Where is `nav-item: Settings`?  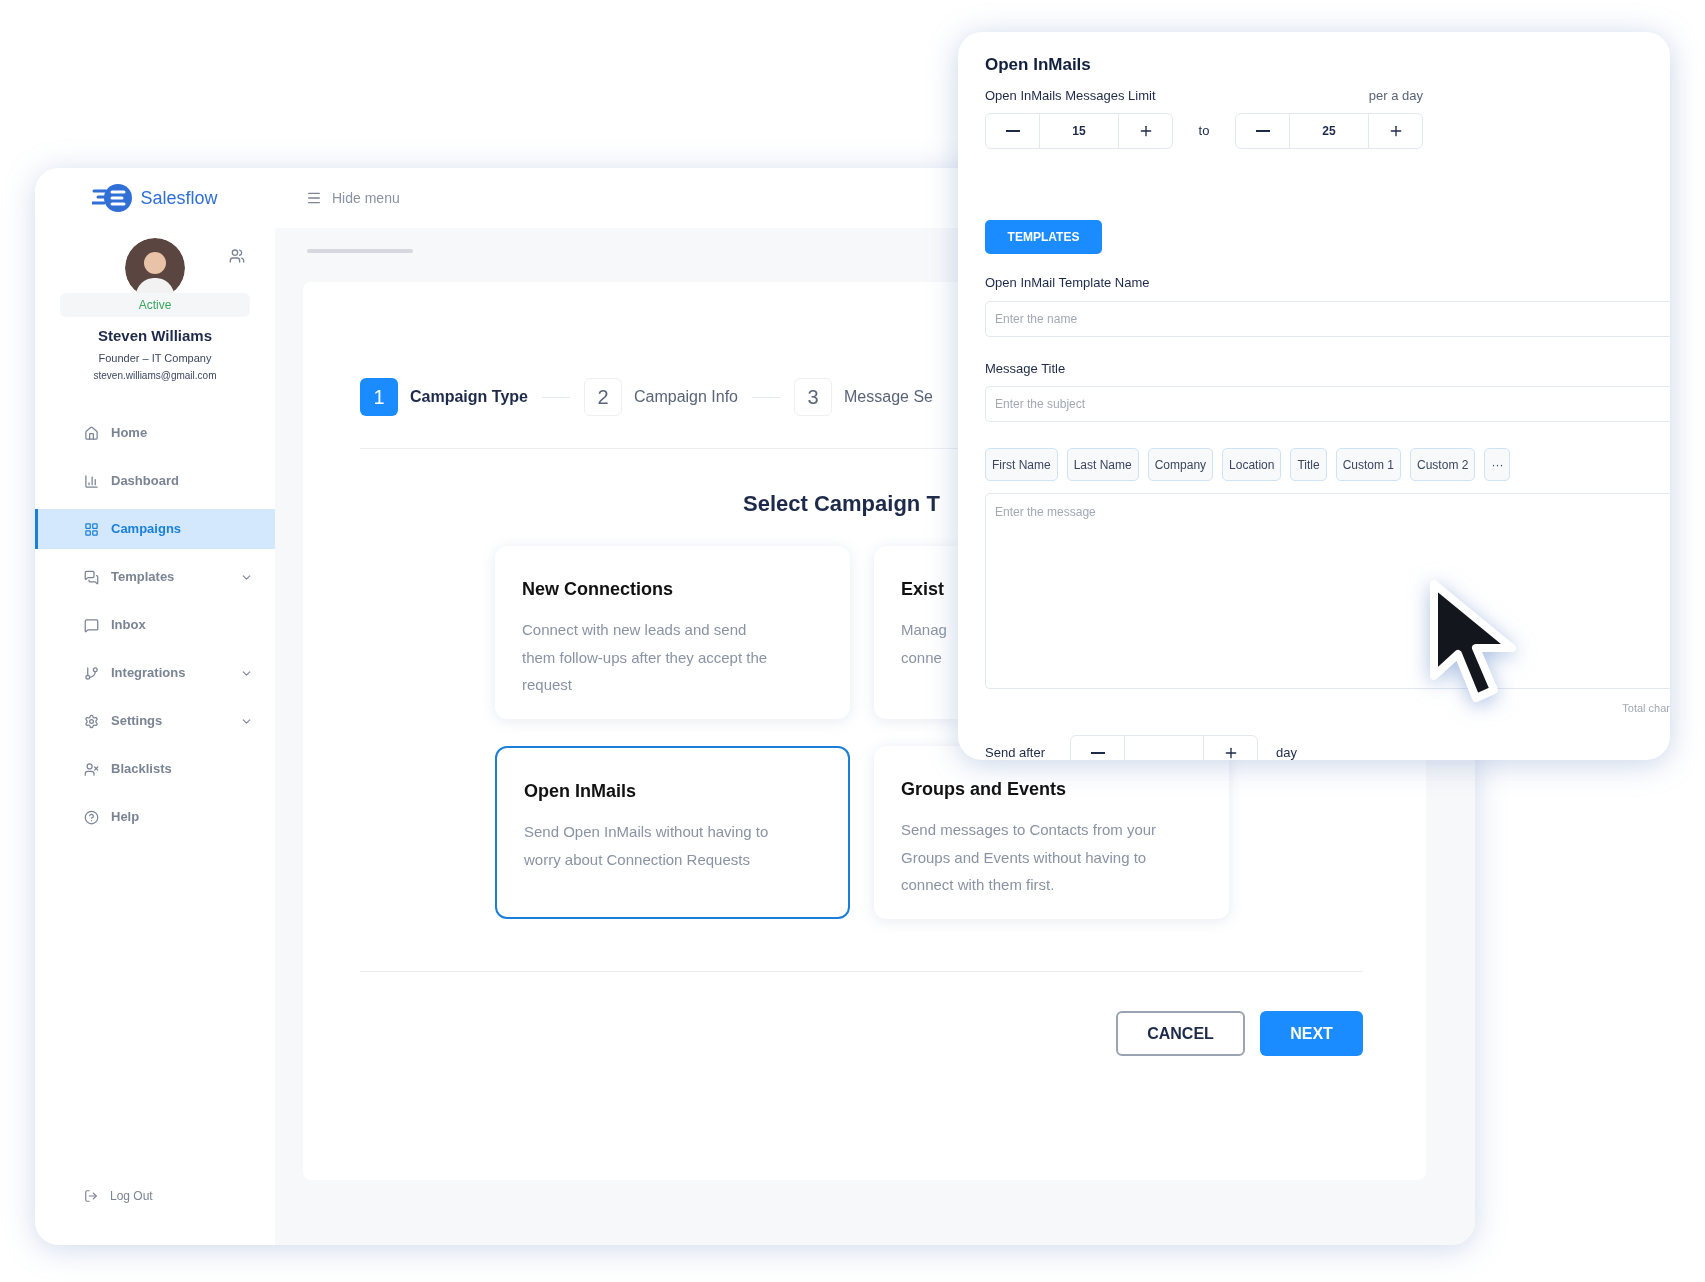
nav-item: Settings is located at coordinates (155, 721).